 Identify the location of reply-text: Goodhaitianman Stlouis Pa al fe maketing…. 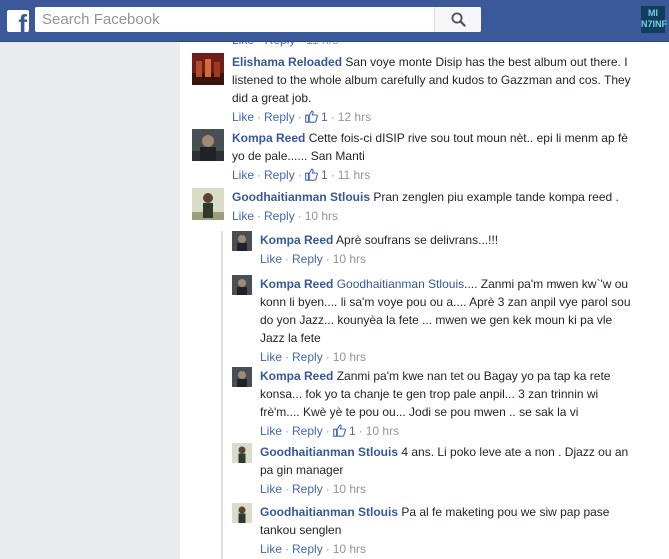
(450, 521).